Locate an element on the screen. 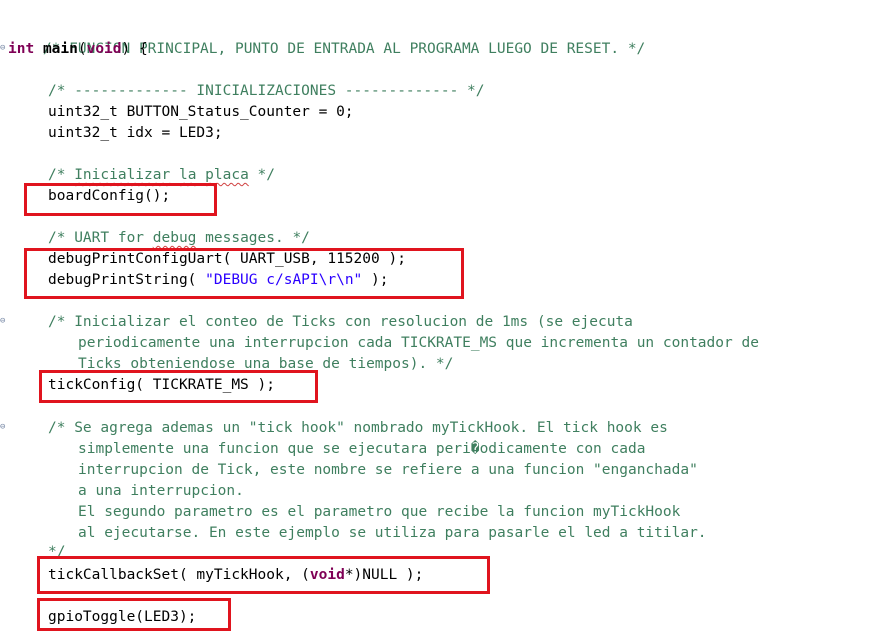 The height and width of the screenshot is (631, 873). uart-comment-part: debug is located at coordinates (174, 238).